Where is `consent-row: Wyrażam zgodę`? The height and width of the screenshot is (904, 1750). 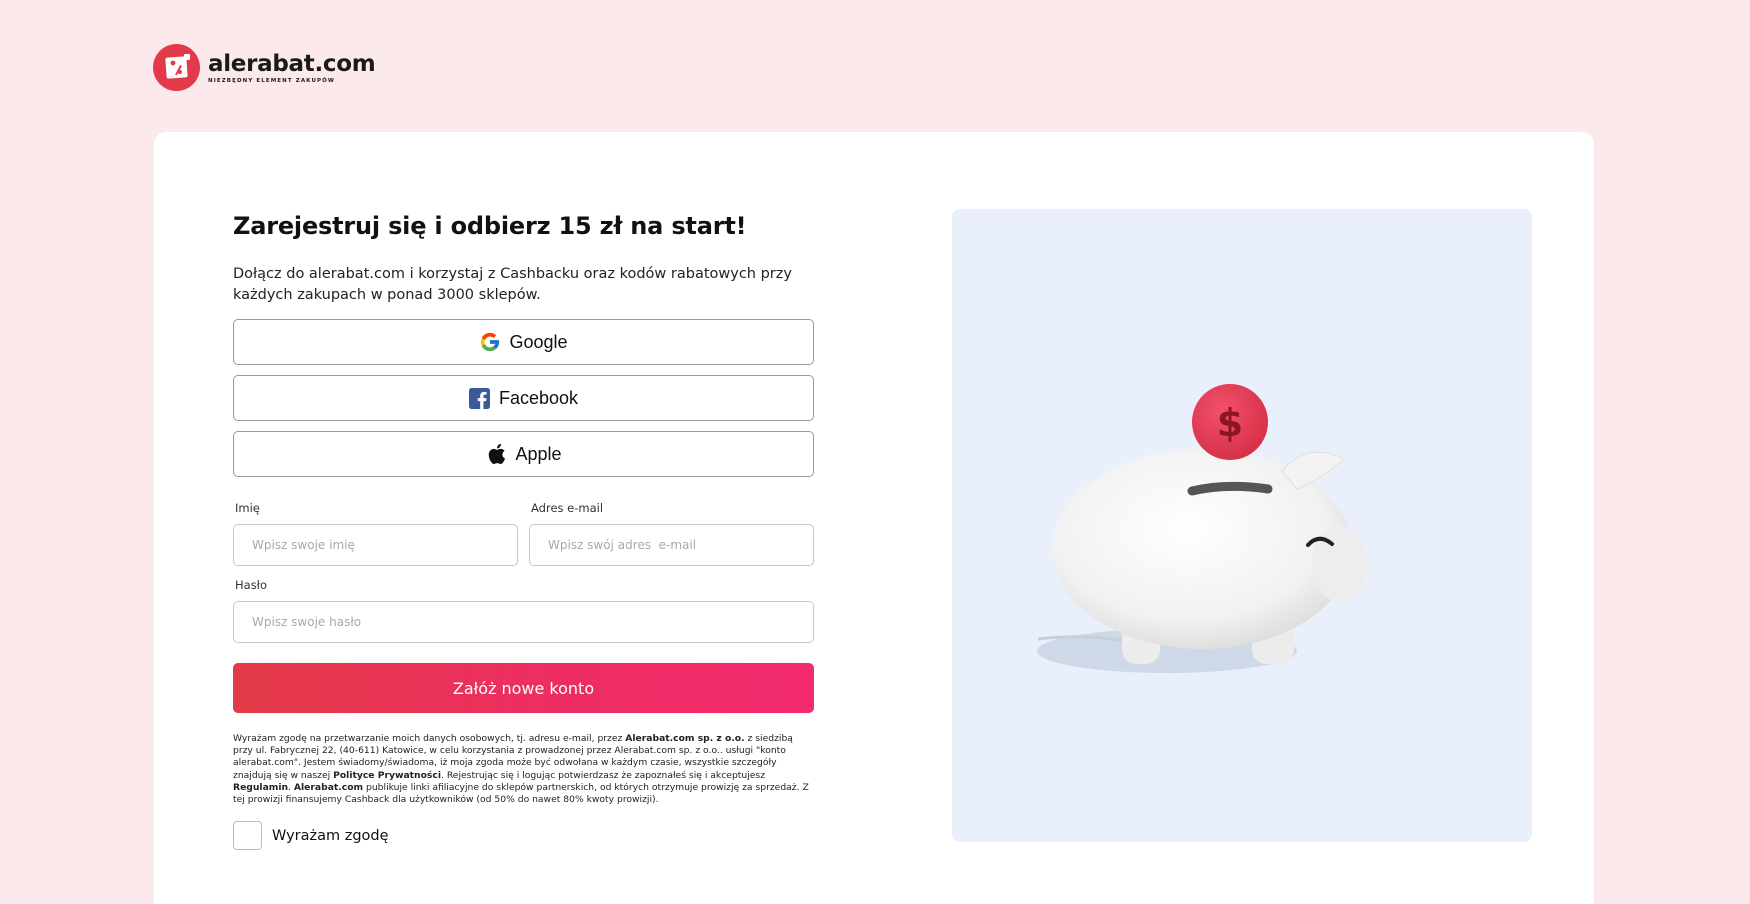
consent-row: Wyrażam zgodę is located at coordinates (311, 835).